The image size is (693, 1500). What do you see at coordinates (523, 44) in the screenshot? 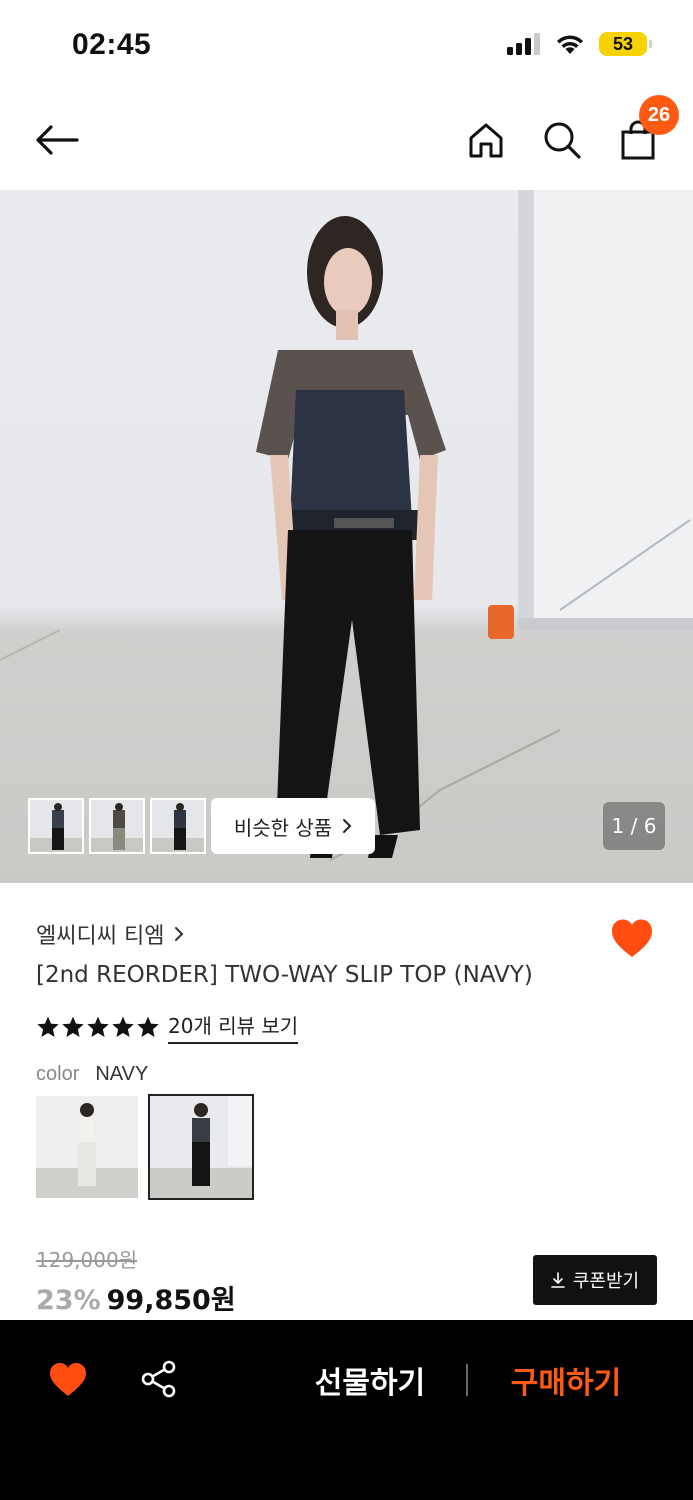
I see `signal-icon` at bounding box center [523, 44].